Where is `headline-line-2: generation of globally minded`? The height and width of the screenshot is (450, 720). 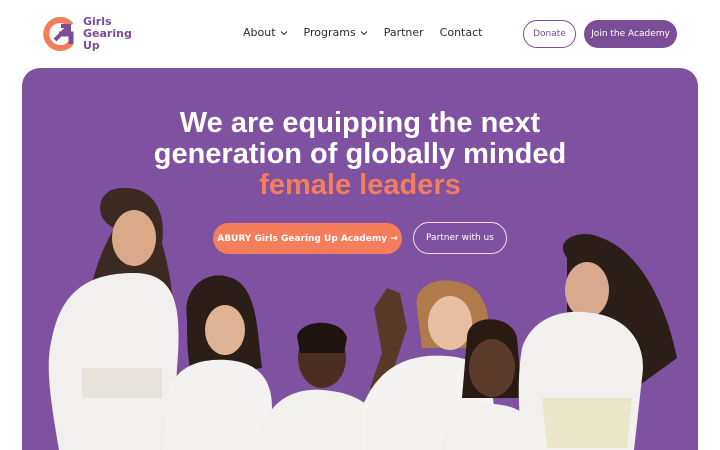
headline-line-2: generation of globally minded is located at coordinates (360, 154).